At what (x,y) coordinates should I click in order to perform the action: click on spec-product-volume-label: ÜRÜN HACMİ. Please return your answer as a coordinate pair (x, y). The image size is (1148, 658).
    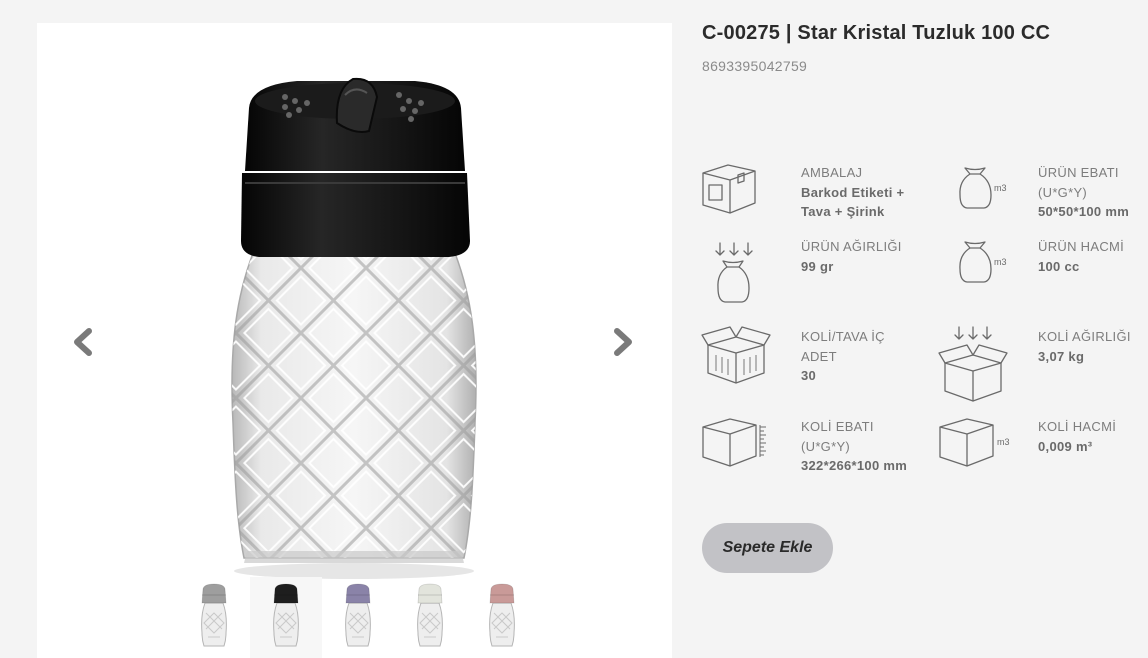
    Looking at the image, I should click on (1081, 246).